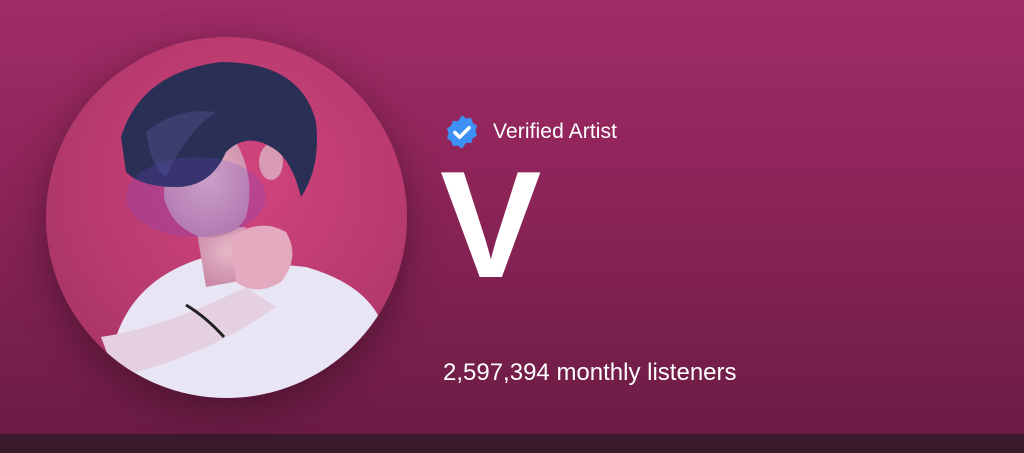 This screenshot has height=453, width=1024. What do you see at coordinates (490, 225) in the screenshot?
I see `artist-name: V` at bounding box center [490, 225].